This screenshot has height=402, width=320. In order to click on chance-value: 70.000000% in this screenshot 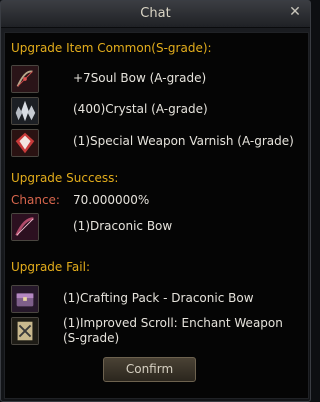, I will do `click(111, 200)`.